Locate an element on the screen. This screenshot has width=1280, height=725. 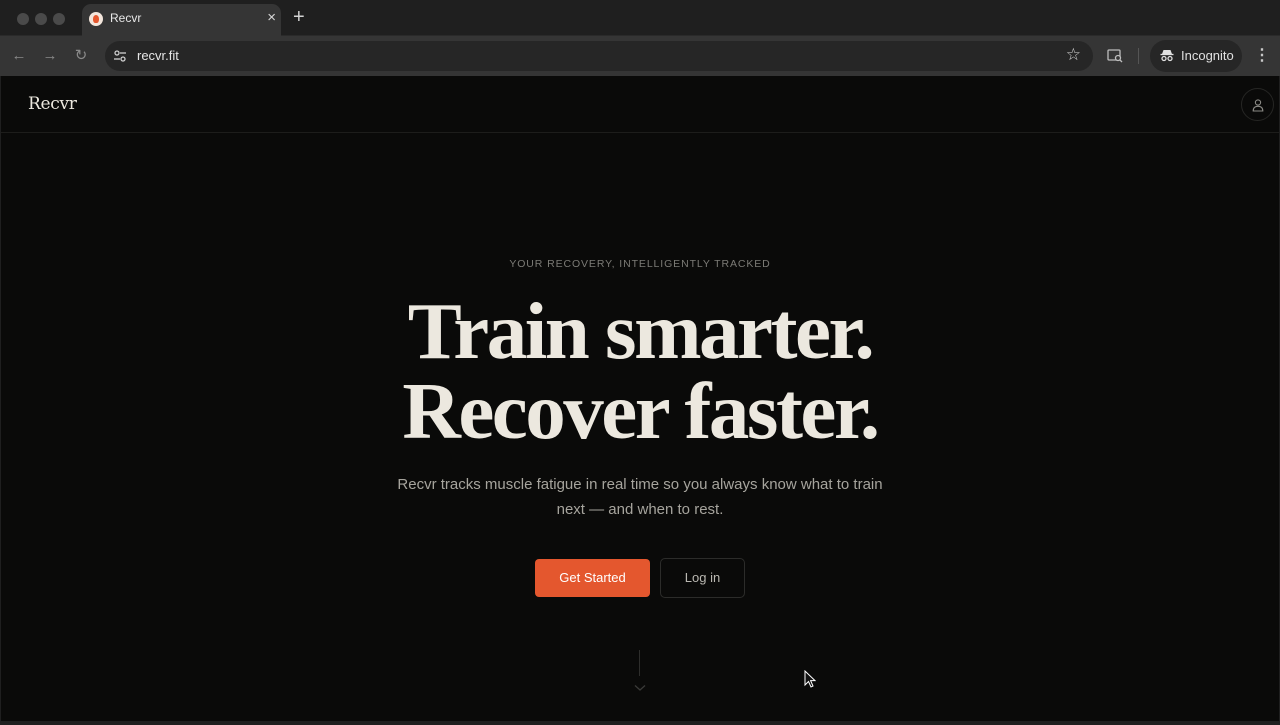
browser-tab-bar: Recvr × + is located at coordinates (640, 18).